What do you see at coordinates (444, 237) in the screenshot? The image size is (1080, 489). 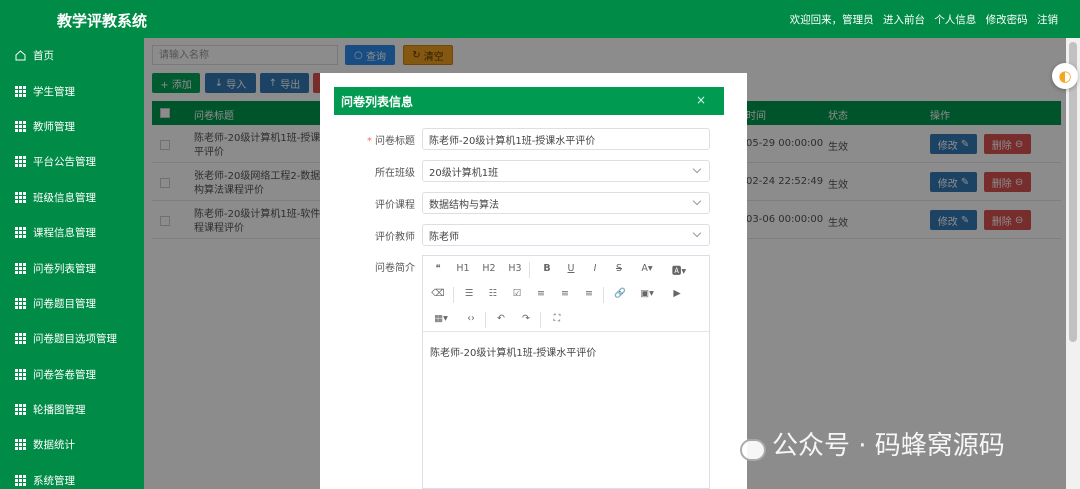 I see `teacher-select-value: 陈老师` at bounding box center [444, 237].